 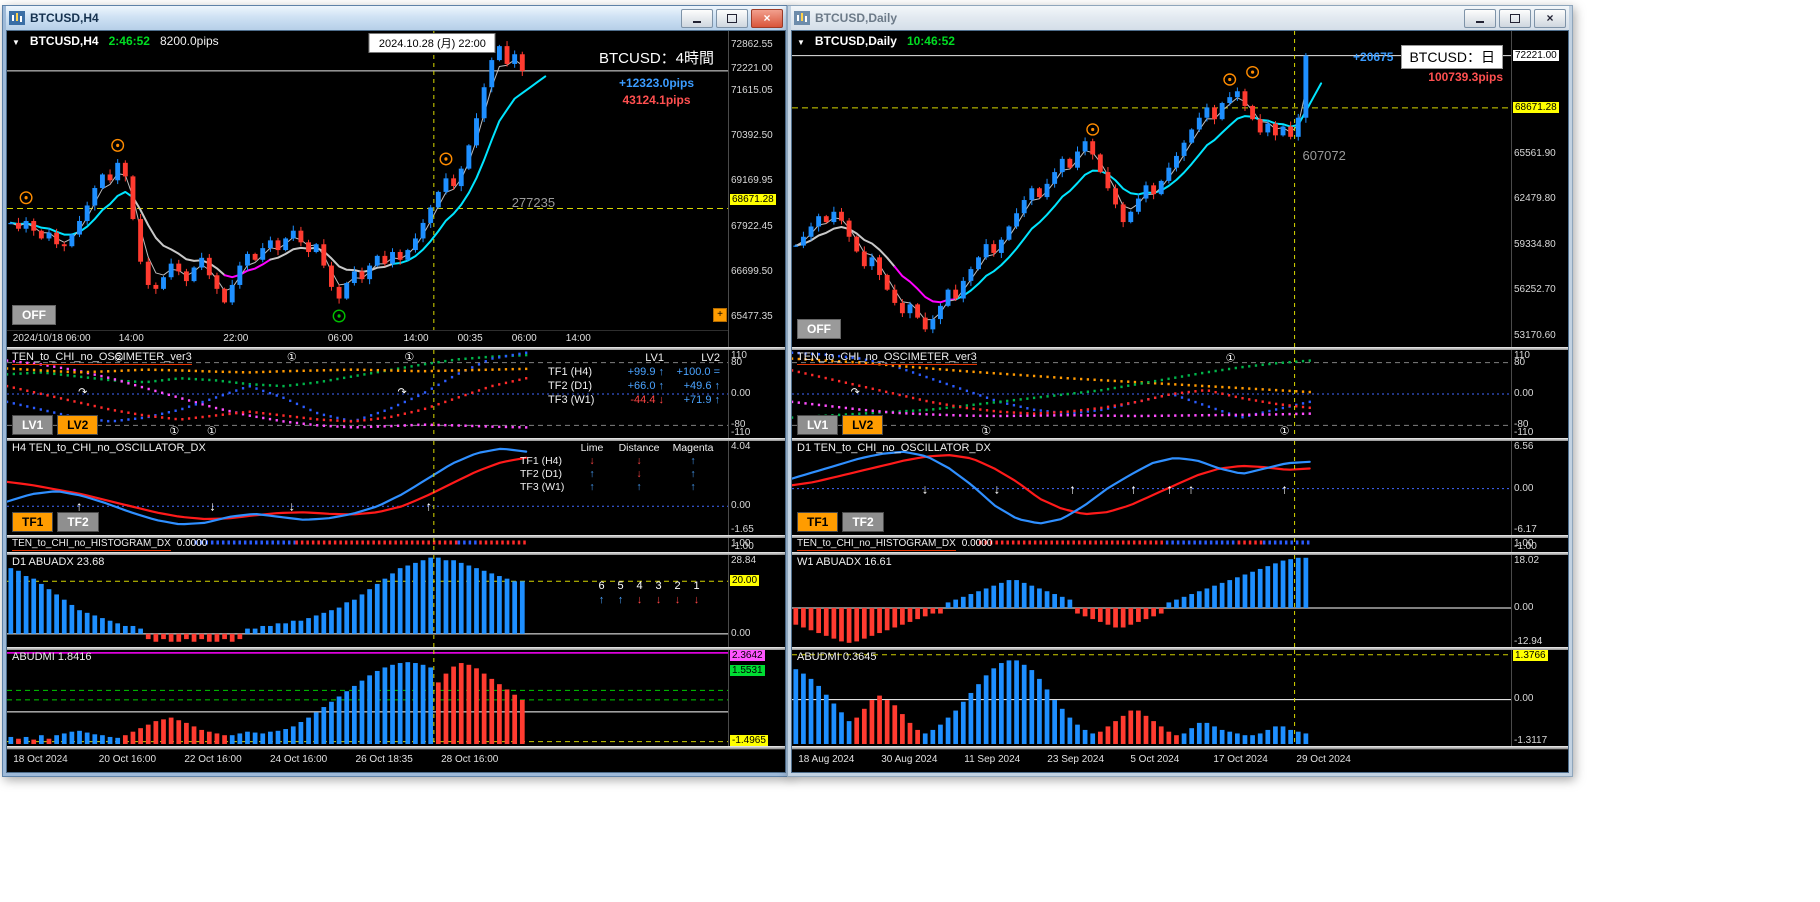 I want to click on abuadx-panel: W1 ABUADX 16.61, so click(x=1151, y=601).